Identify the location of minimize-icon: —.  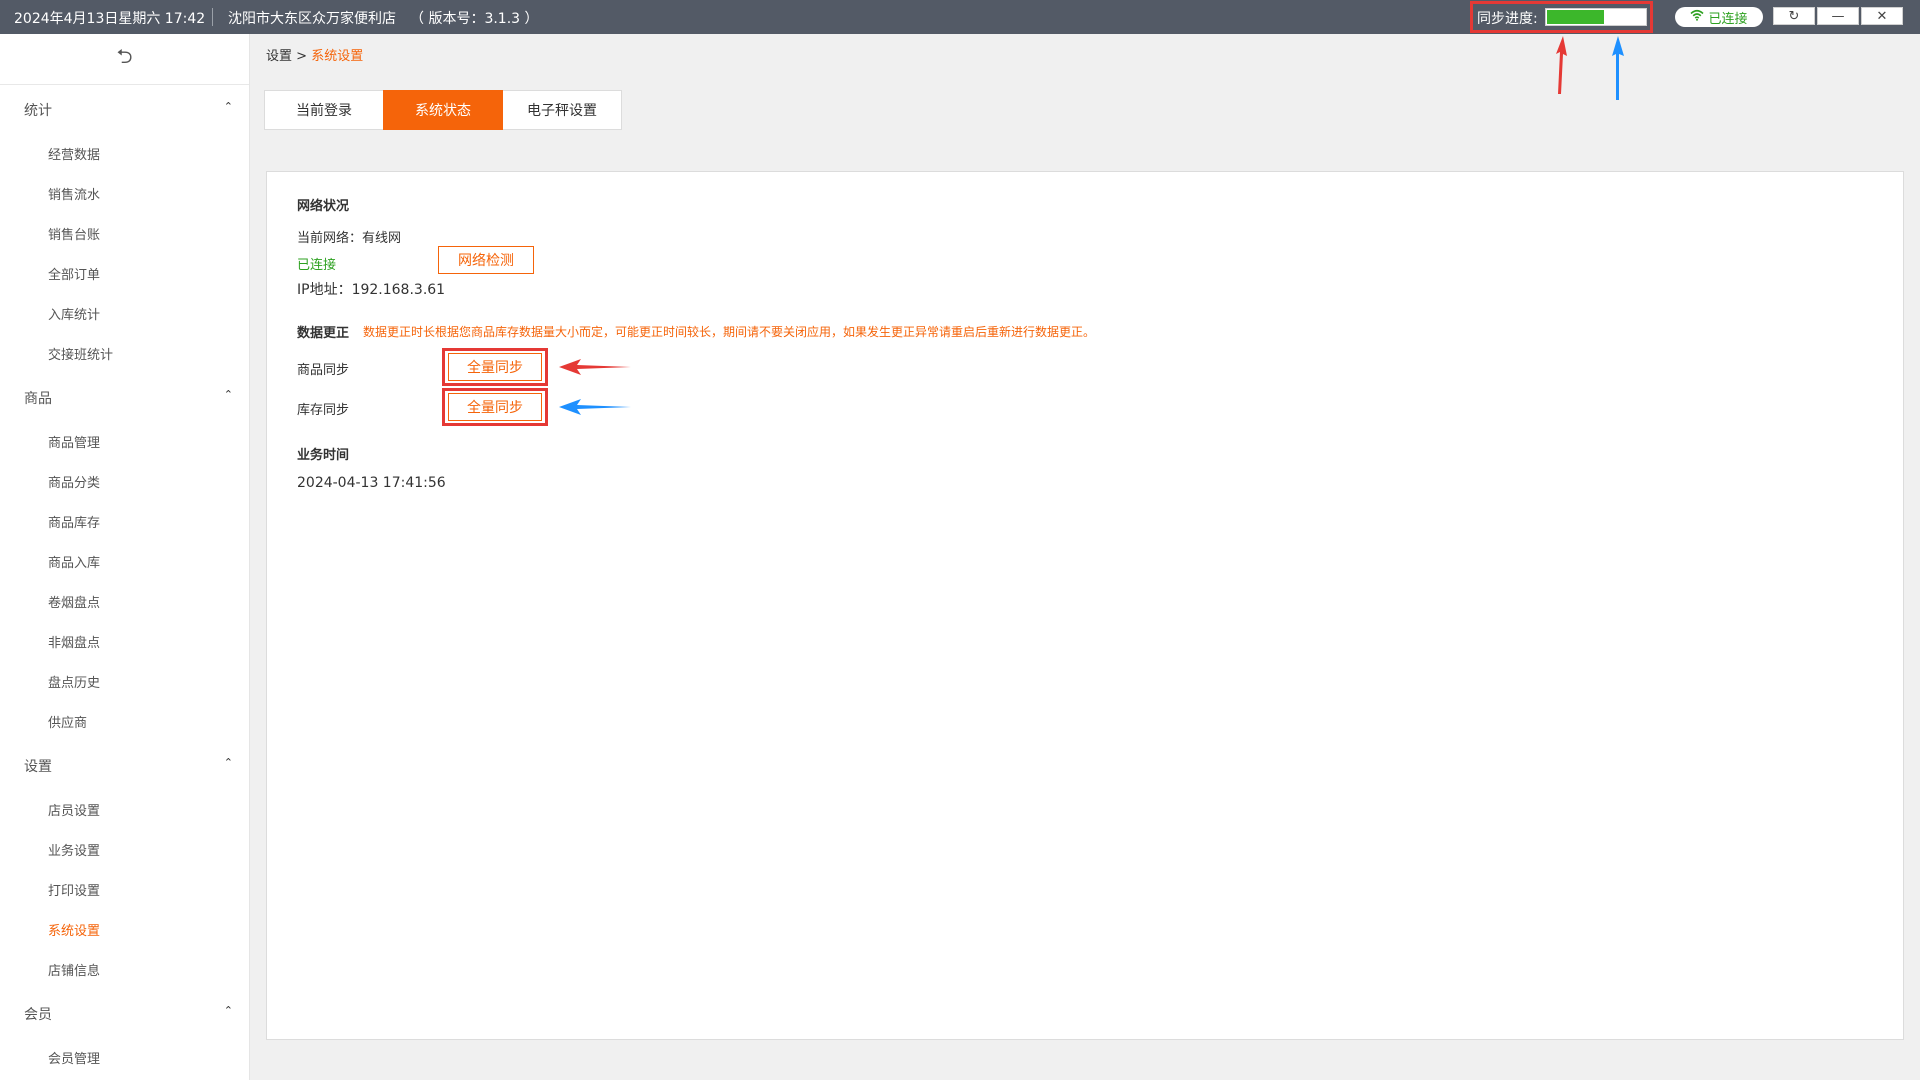
(1838, 16).